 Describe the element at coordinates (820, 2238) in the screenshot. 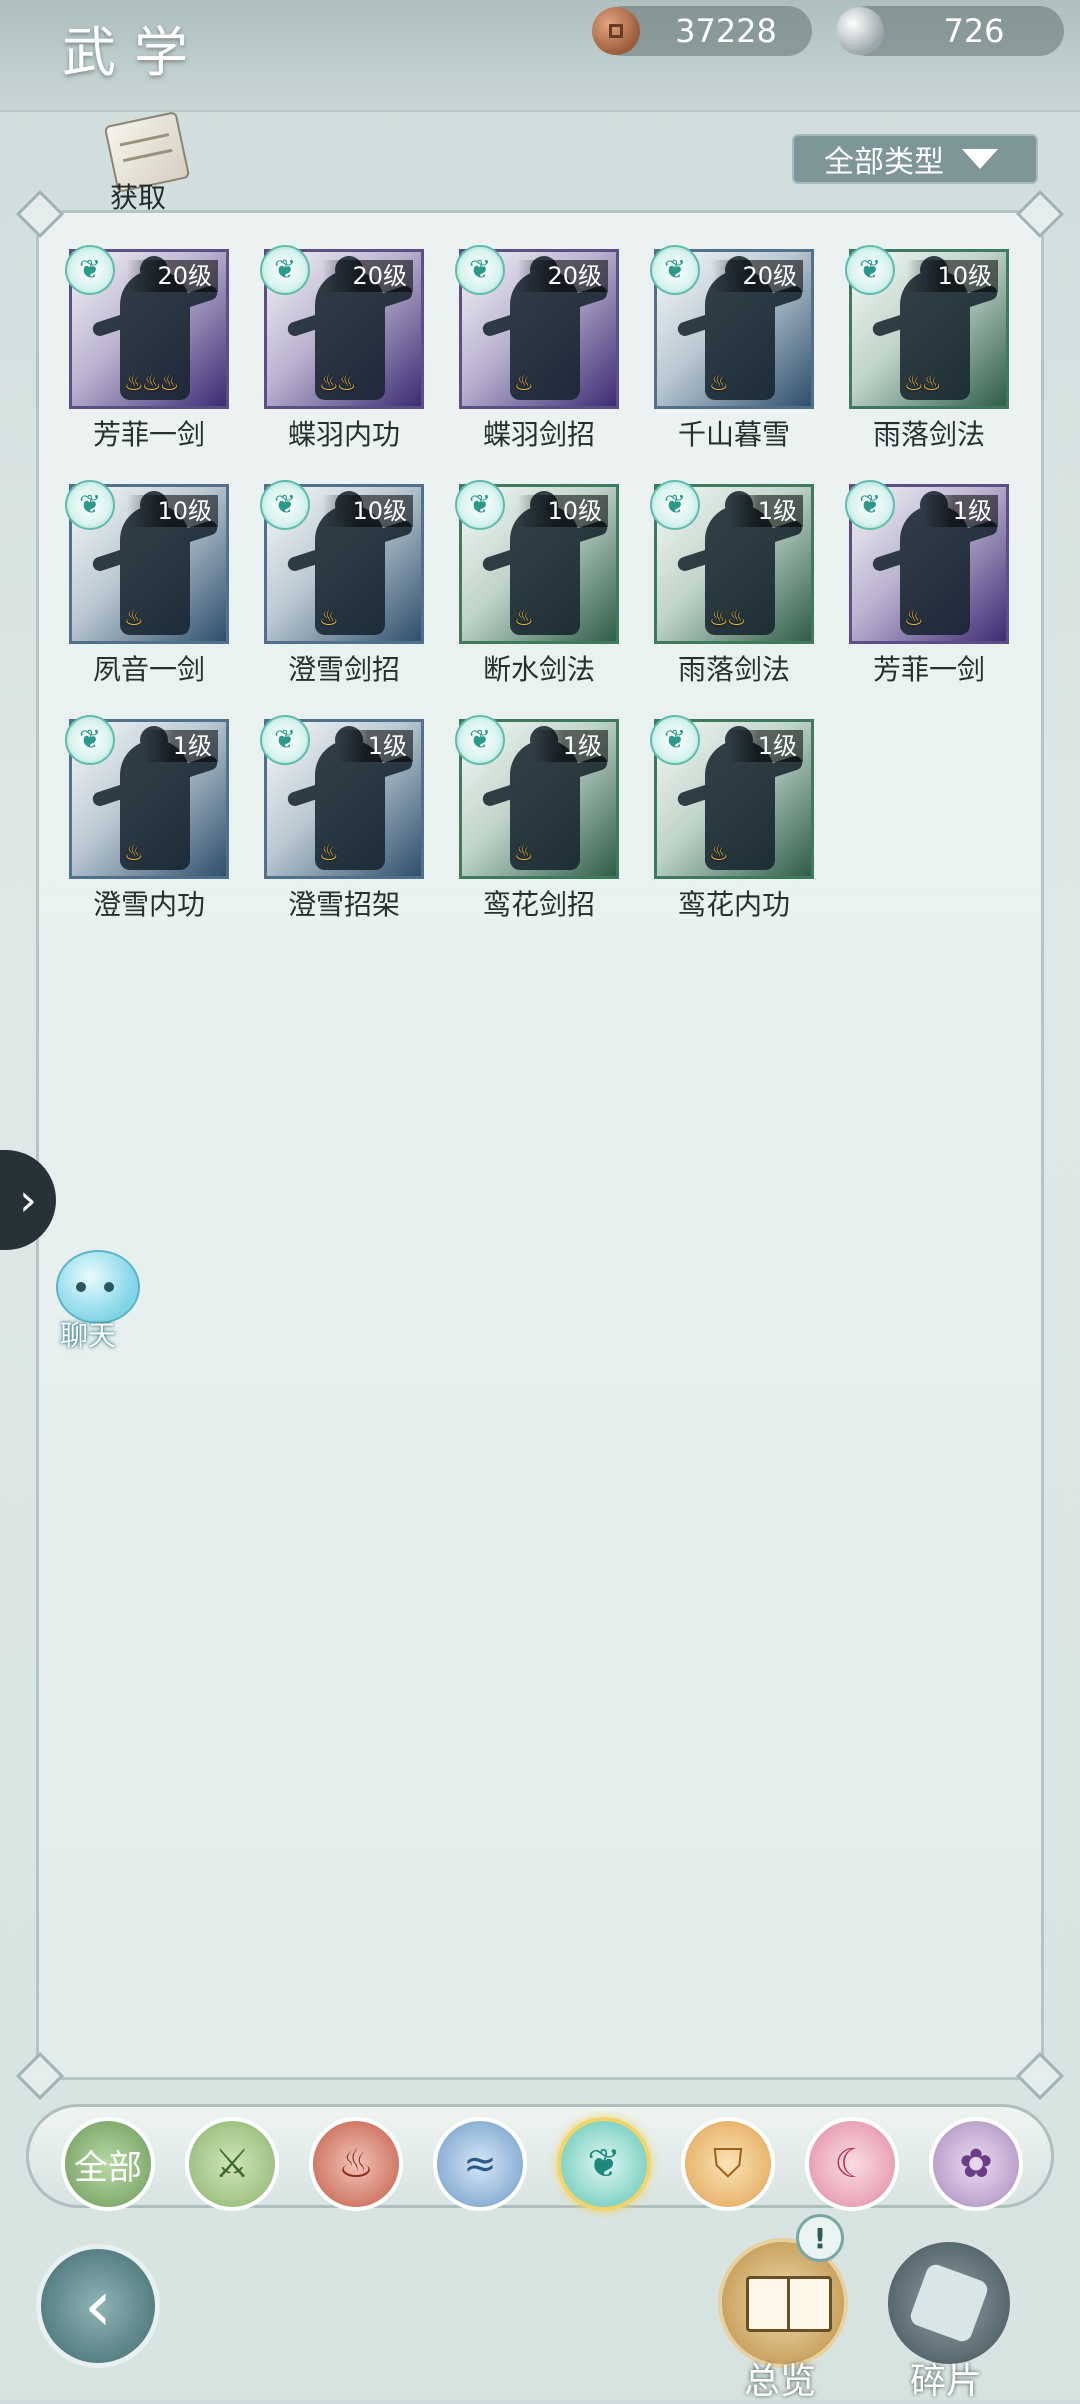

I see `alert-badge-icon: !` at that location.